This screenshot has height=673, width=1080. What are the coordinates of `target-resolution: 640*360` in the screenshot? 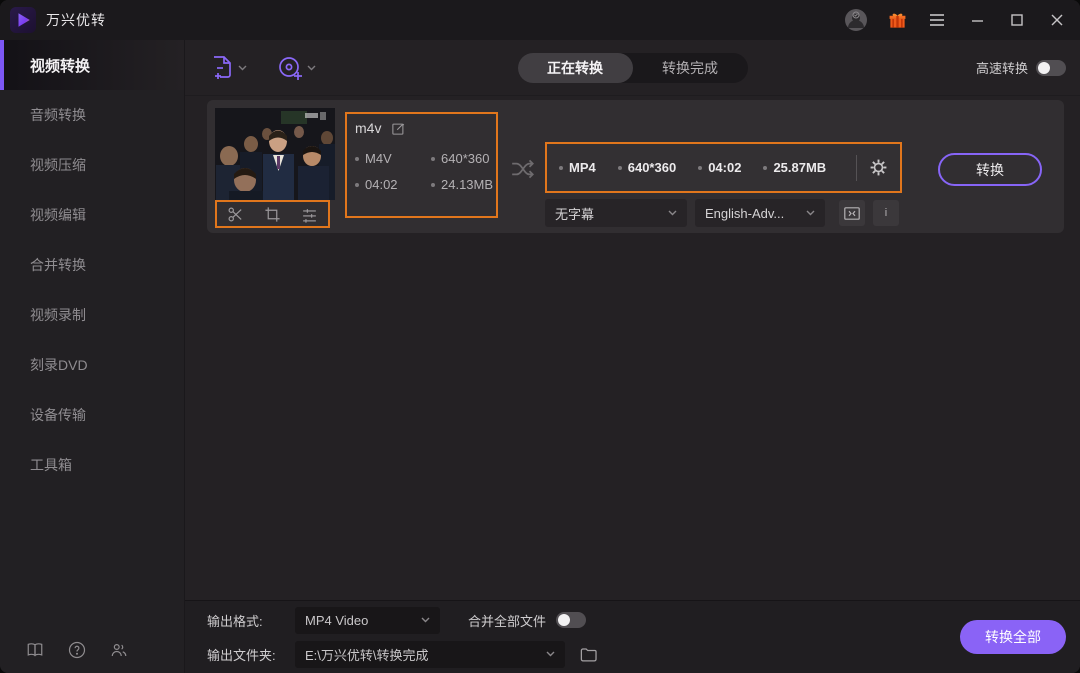 It's located at (652, 167).